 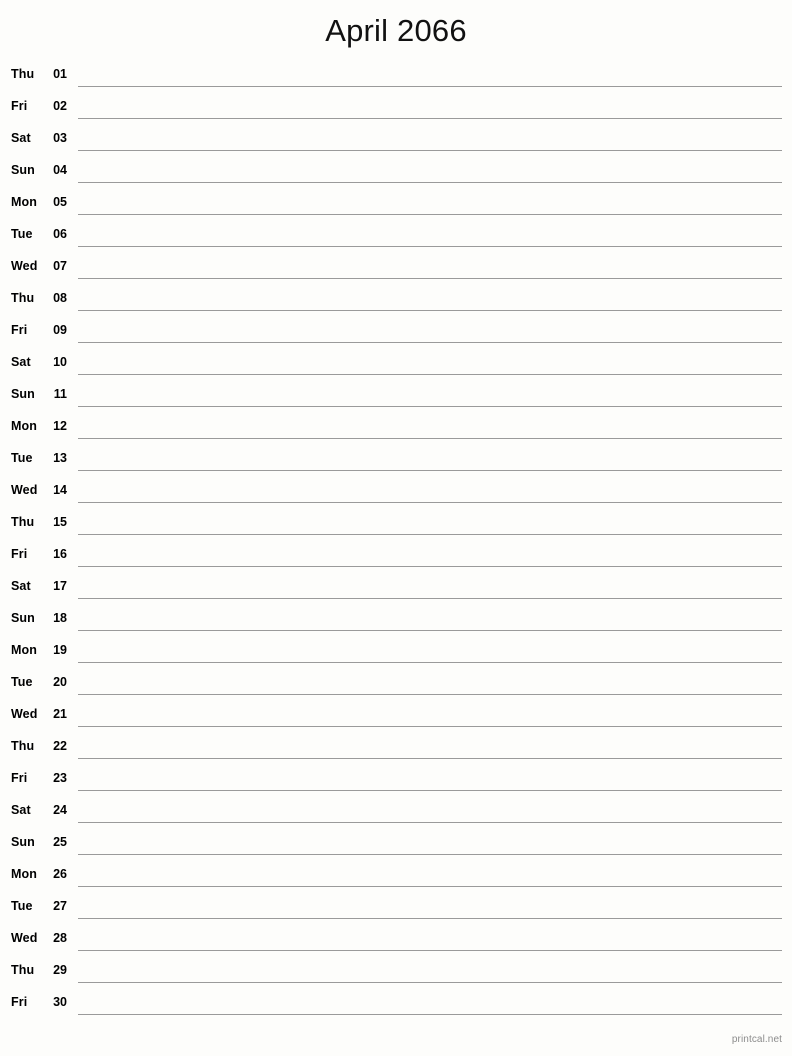 I want to click on day-row: Fri 30, so click(x=396, y=1007).